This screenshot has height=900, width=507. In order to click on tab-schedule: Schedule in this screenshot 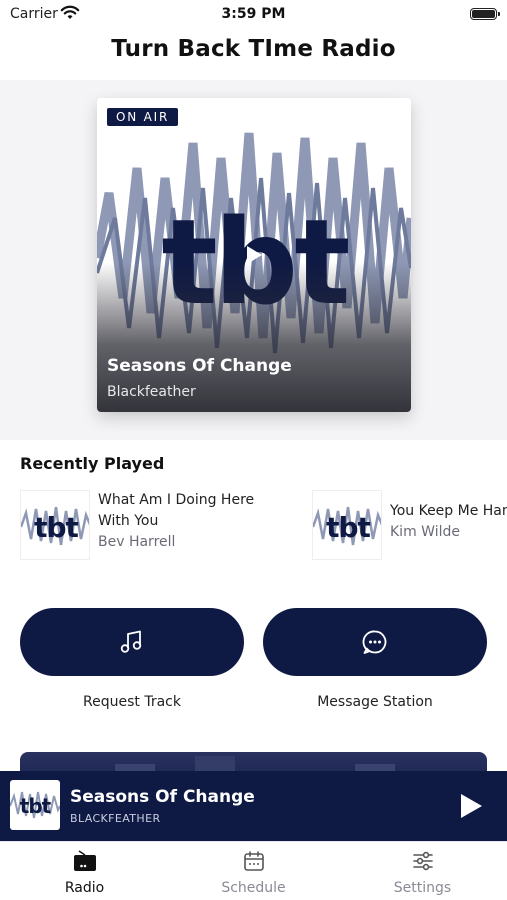, I will do `click(253, 871)`.